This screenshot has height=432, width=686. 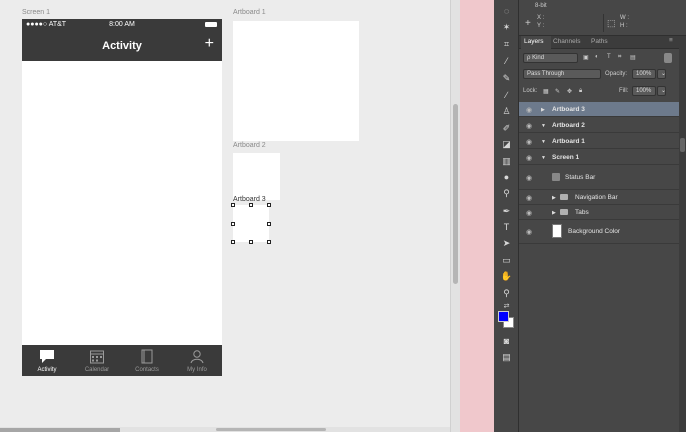 I want to click on lock-image-icon: ✎, so click(x=557, y=91).